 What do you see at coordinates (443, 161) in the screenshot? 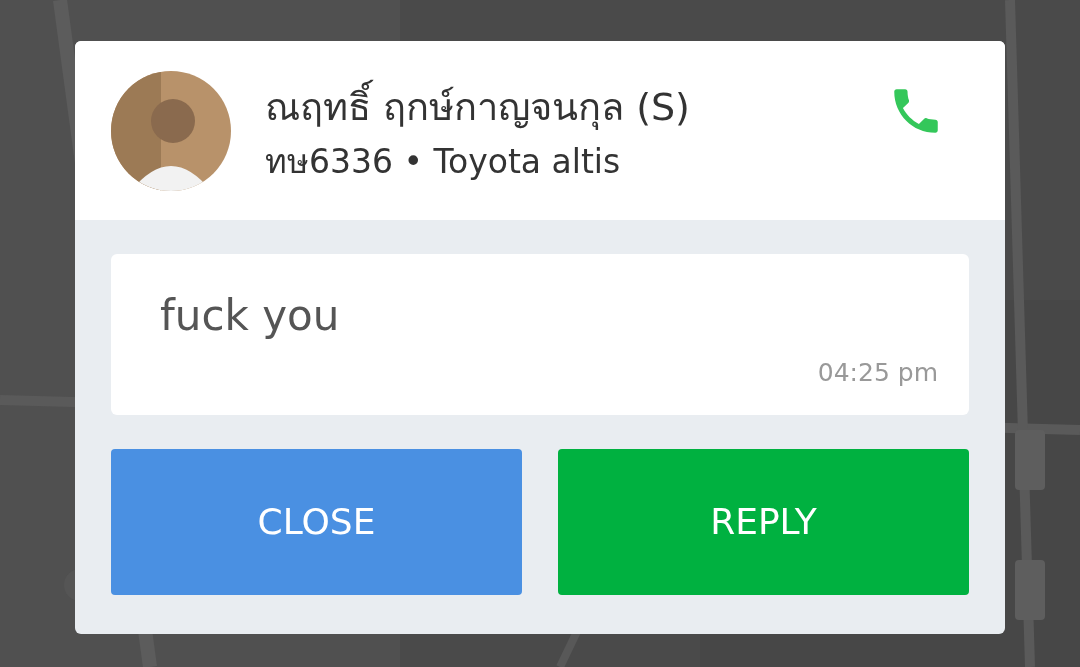
I see `vehicle-info: ทษ6336 • Toyota altis` at bounding box center [443, 161].